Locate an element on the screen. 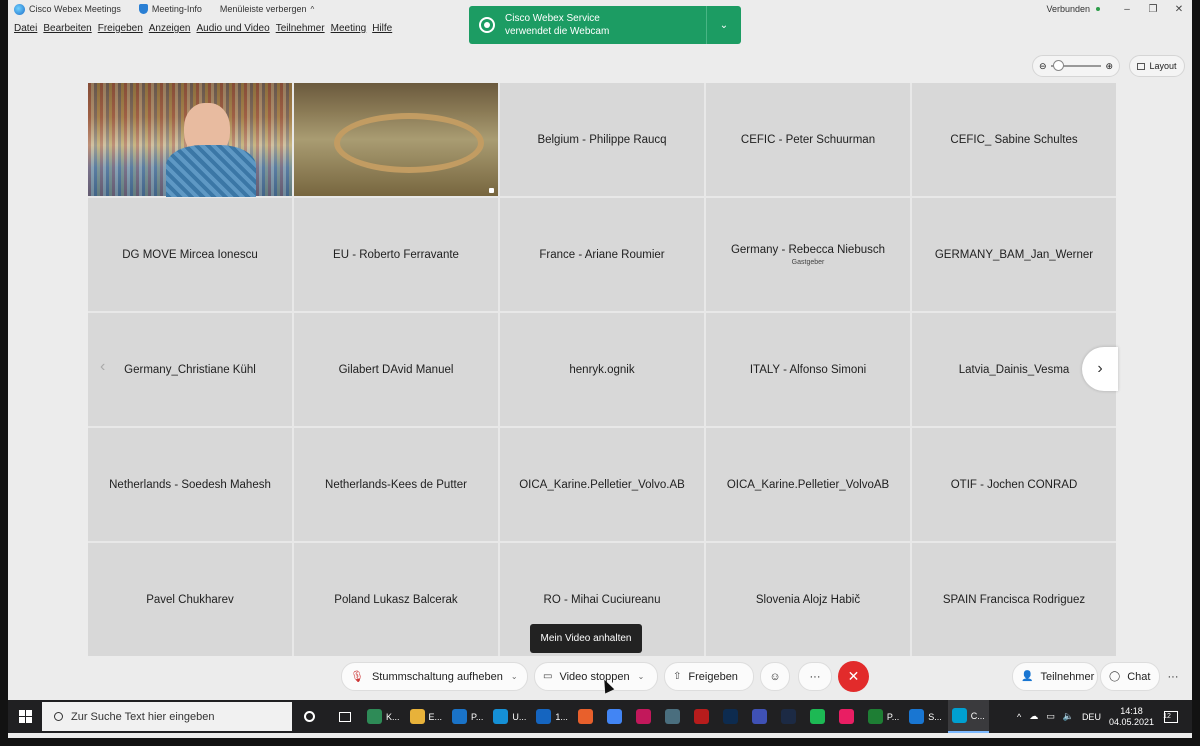 The width and height of the screenshot is (1200, 746). chat-button: ◯ Chat is located at coordinates (1130, 676).